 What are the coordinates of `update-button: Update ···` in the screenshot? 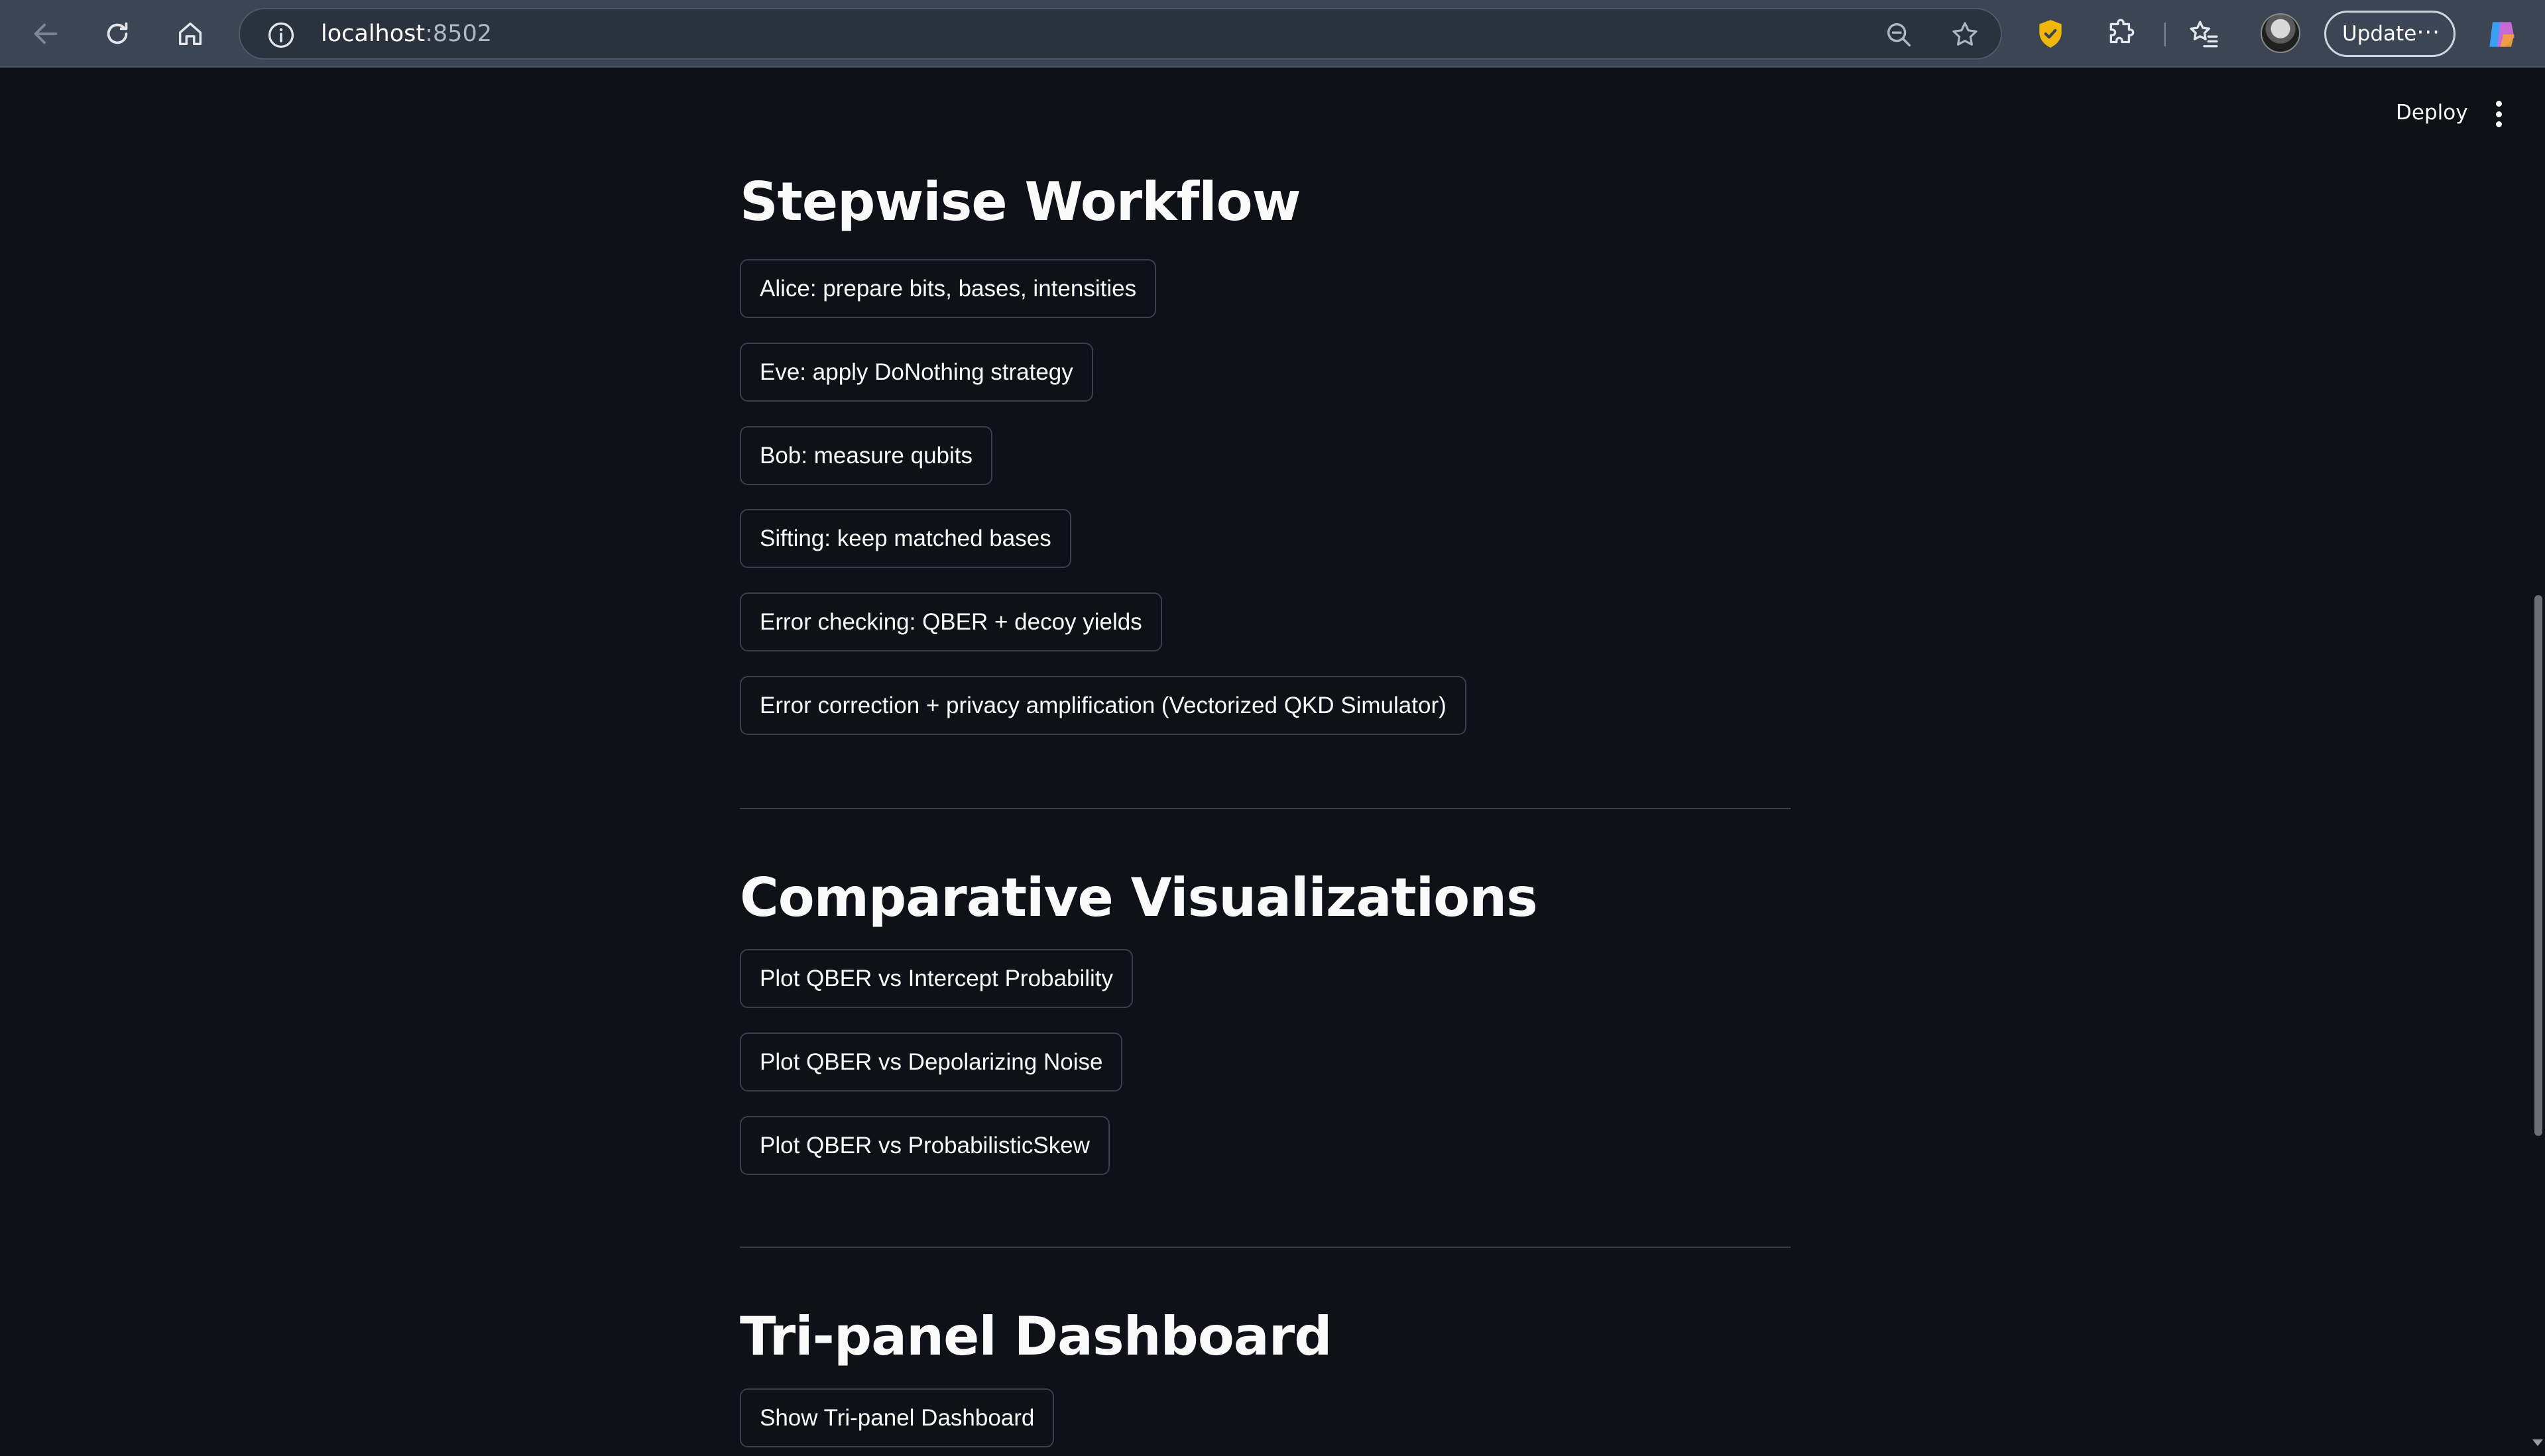 It's located at (2390, 34).